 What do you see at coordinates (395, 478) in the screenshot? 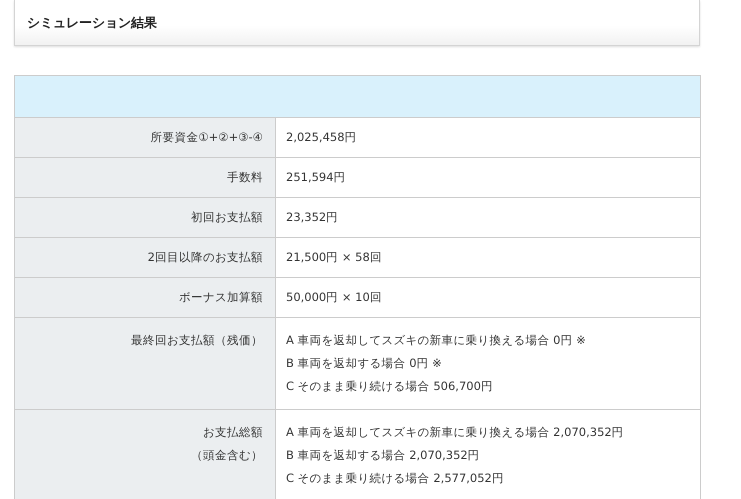
I see `row-value: C そのまま乗り続ける場合 2,577,052円` at bounding box center [395, 478].